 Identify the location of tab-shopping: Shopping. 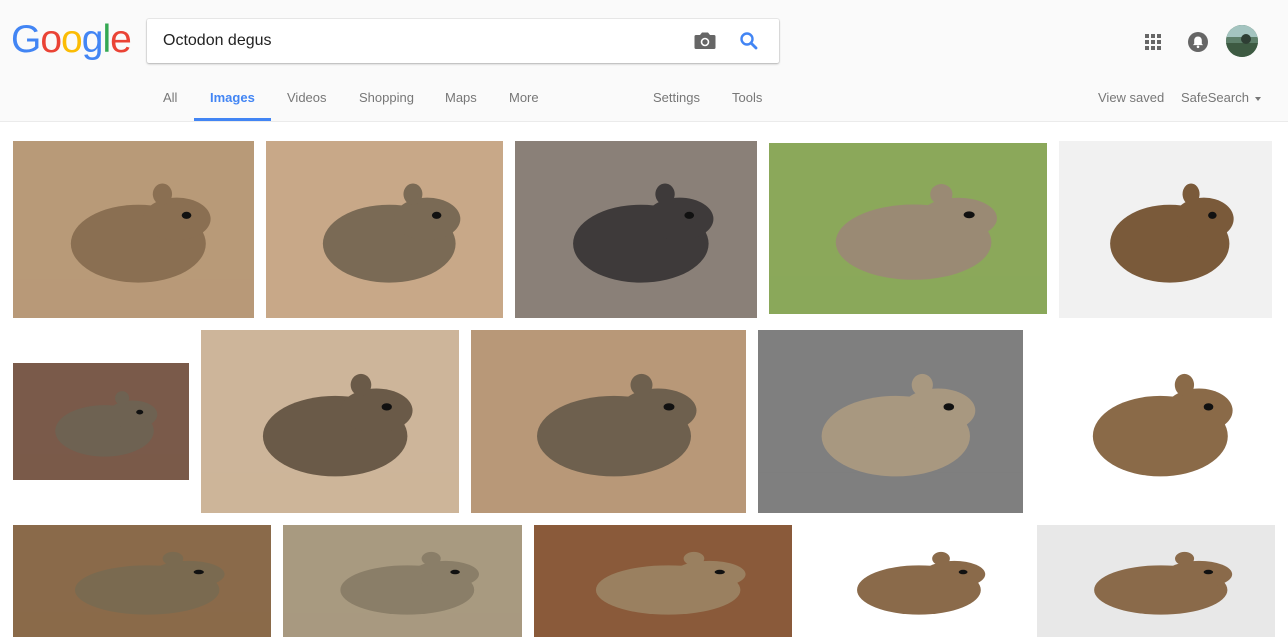
(386, 97).